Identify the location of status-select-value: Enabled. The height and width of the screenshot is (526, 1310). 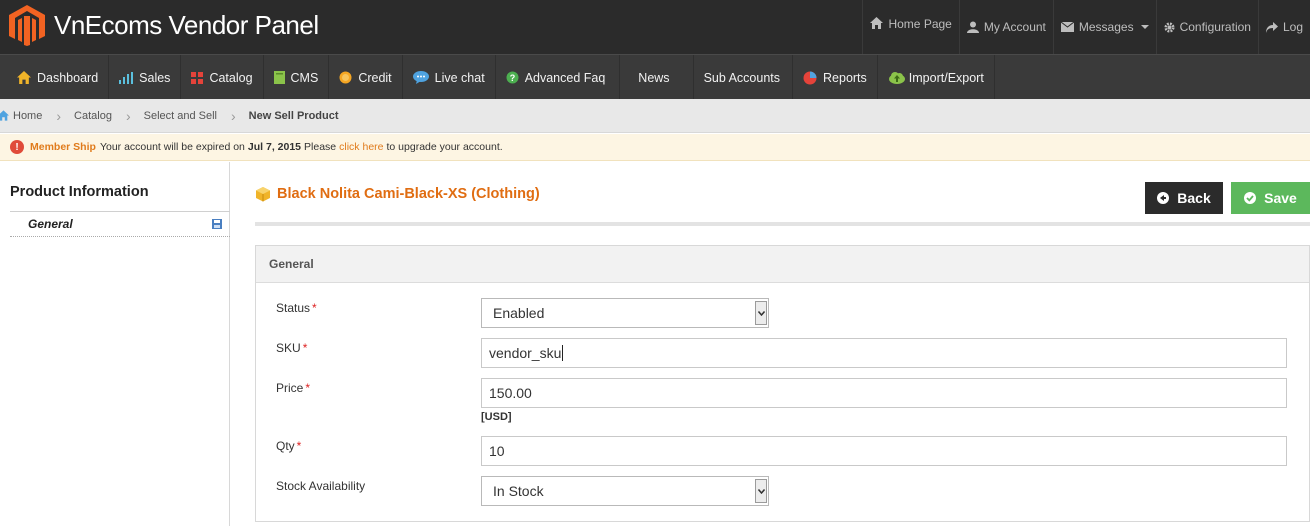
(519, 313).